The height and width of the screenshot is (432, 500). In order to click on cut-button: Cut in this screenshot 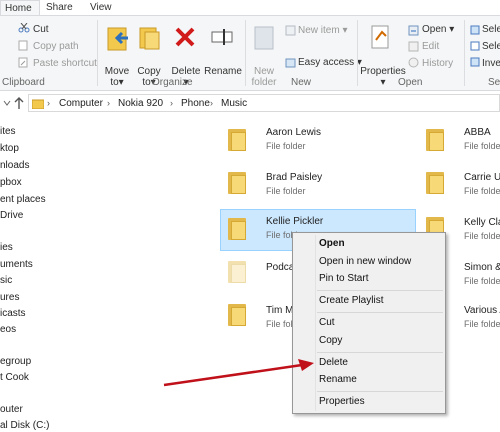, I will do `click(41, 29)`.